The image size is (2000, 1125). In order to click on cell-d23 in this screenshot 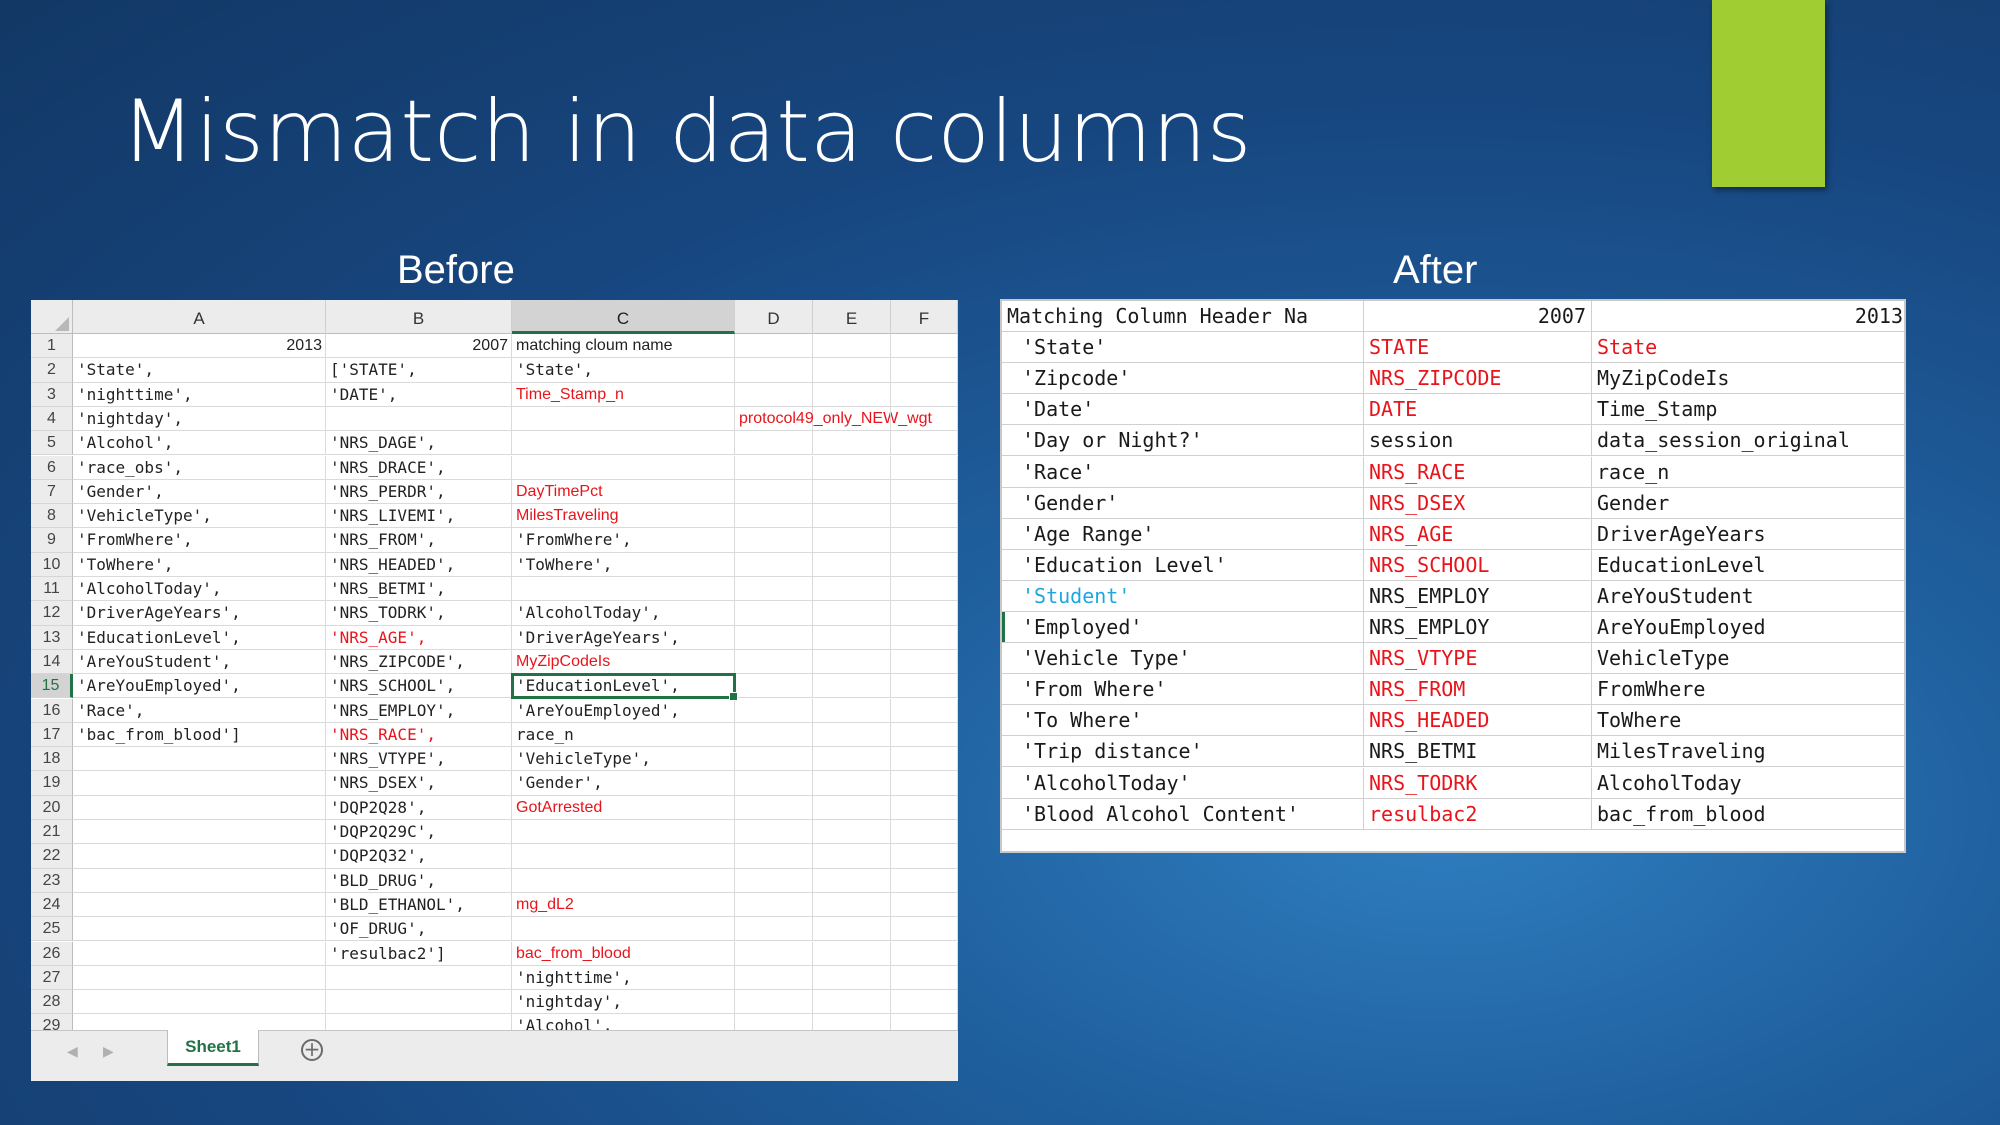, I will do `click(774, 880)`.